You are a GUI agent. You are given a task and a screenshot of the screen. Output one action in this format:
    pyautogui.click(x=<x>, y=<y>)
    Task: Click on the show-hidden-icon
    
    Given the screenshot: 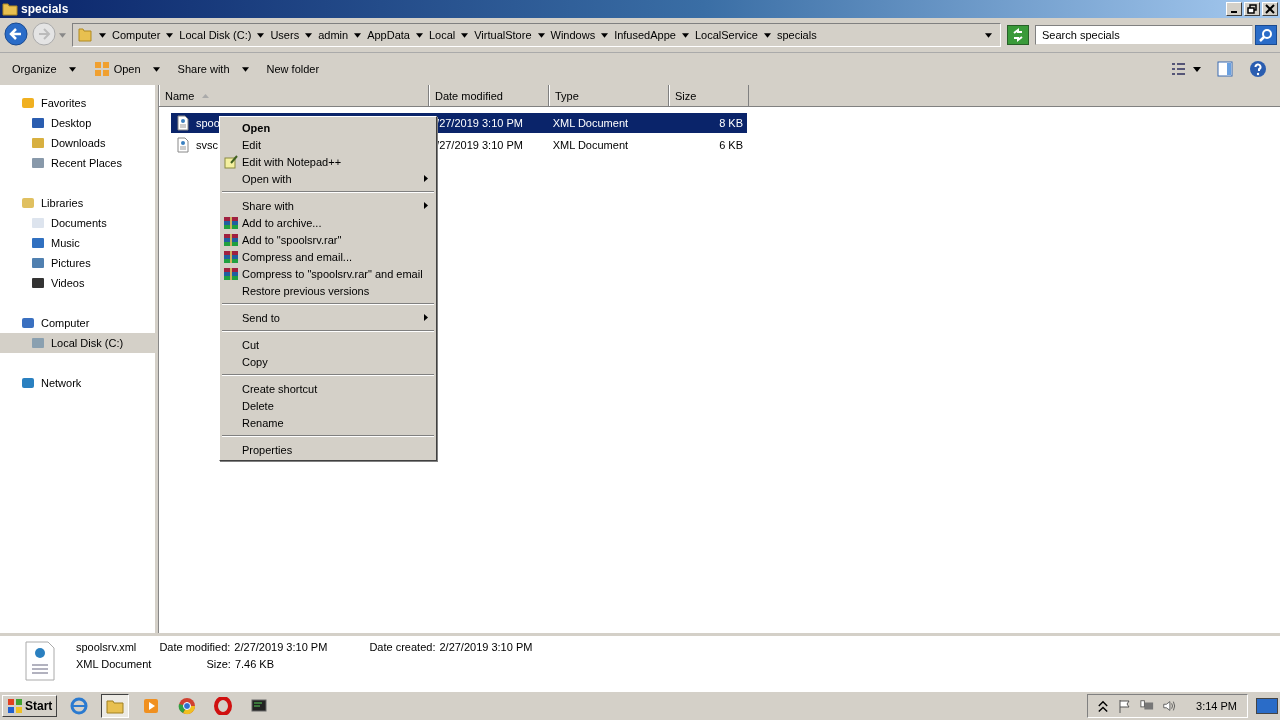 What is the action you would take?
    pyautogui.click(x=1103, y=706)
    